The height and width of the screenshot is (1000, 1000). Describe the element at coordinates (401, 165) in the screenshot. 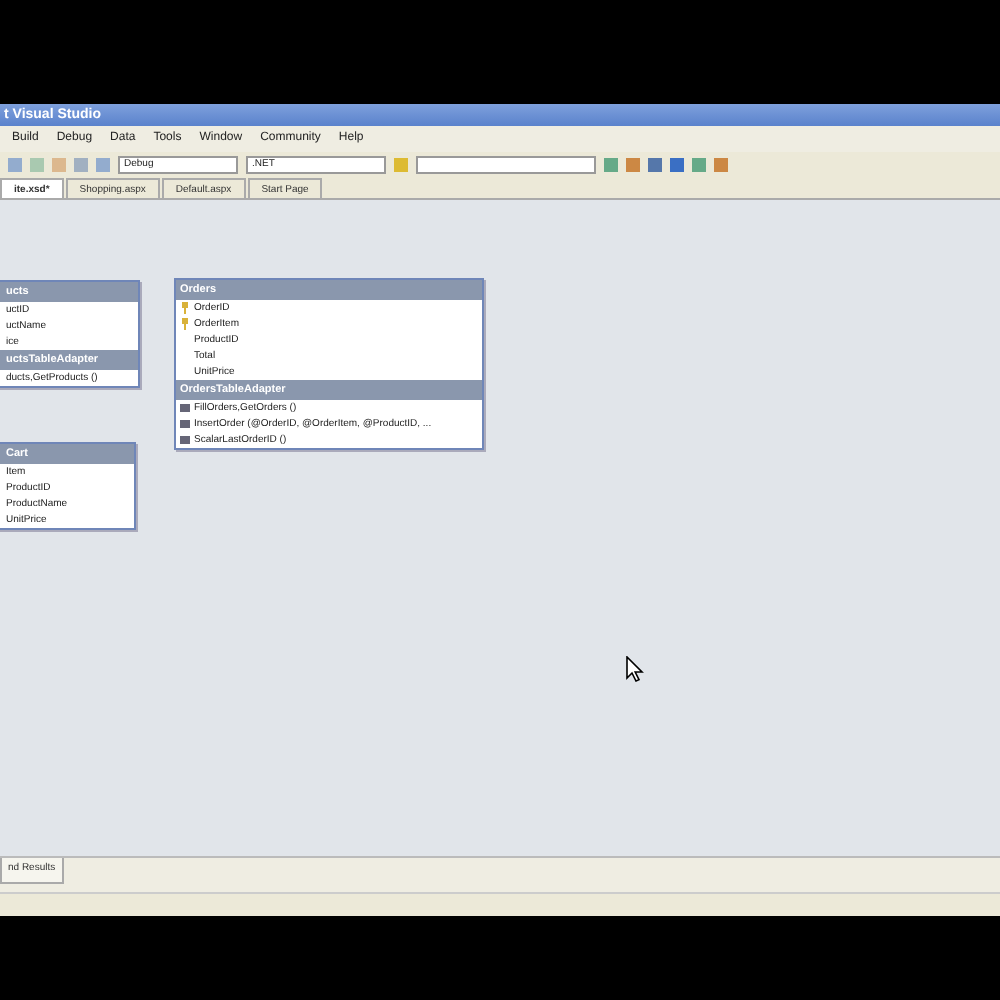

I see `toolbar-icon` at that location.